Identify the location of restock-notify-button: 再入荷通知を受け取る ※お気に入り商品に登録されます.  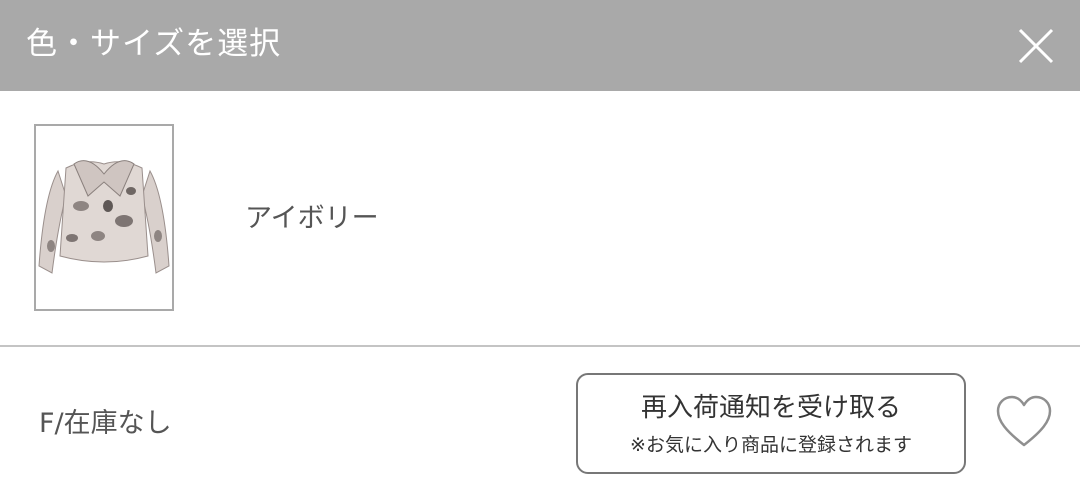
(771, 423).